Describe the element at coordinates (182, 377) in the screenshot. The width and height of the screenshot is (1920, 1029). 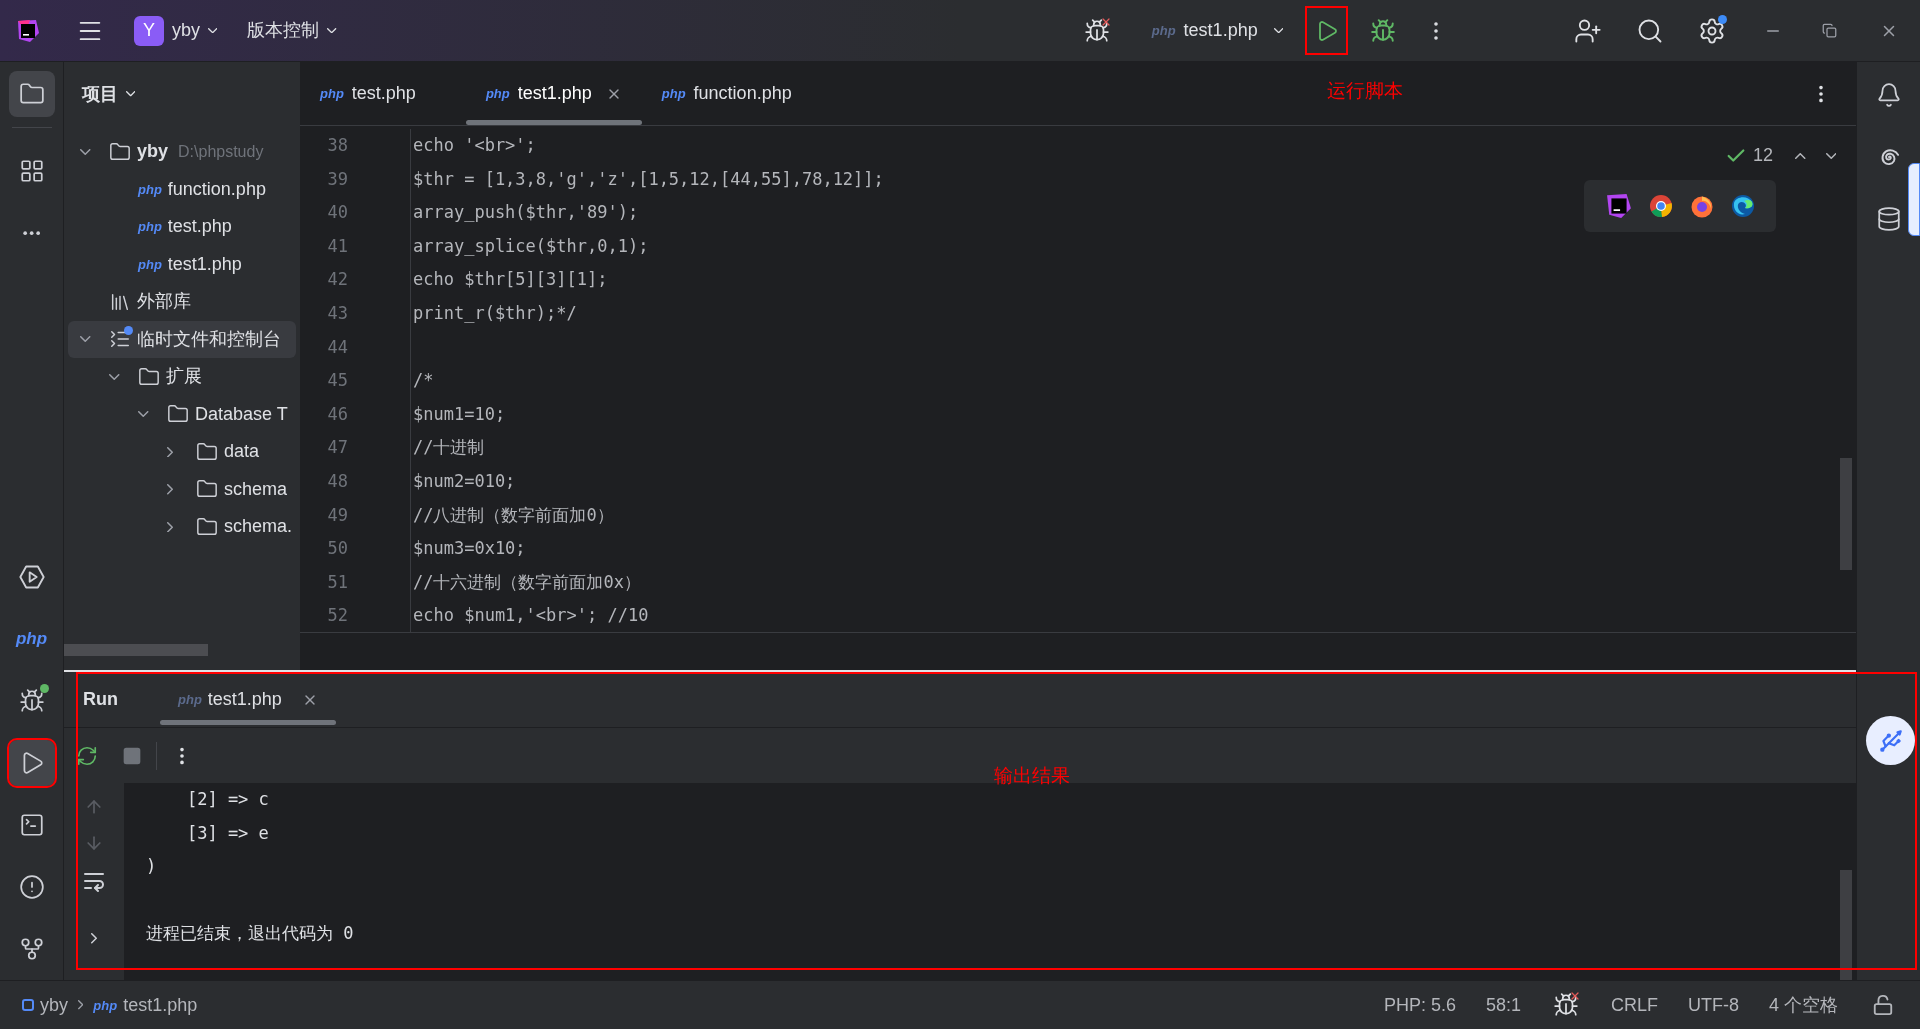
I see `tree-item: 扩展` at that location.